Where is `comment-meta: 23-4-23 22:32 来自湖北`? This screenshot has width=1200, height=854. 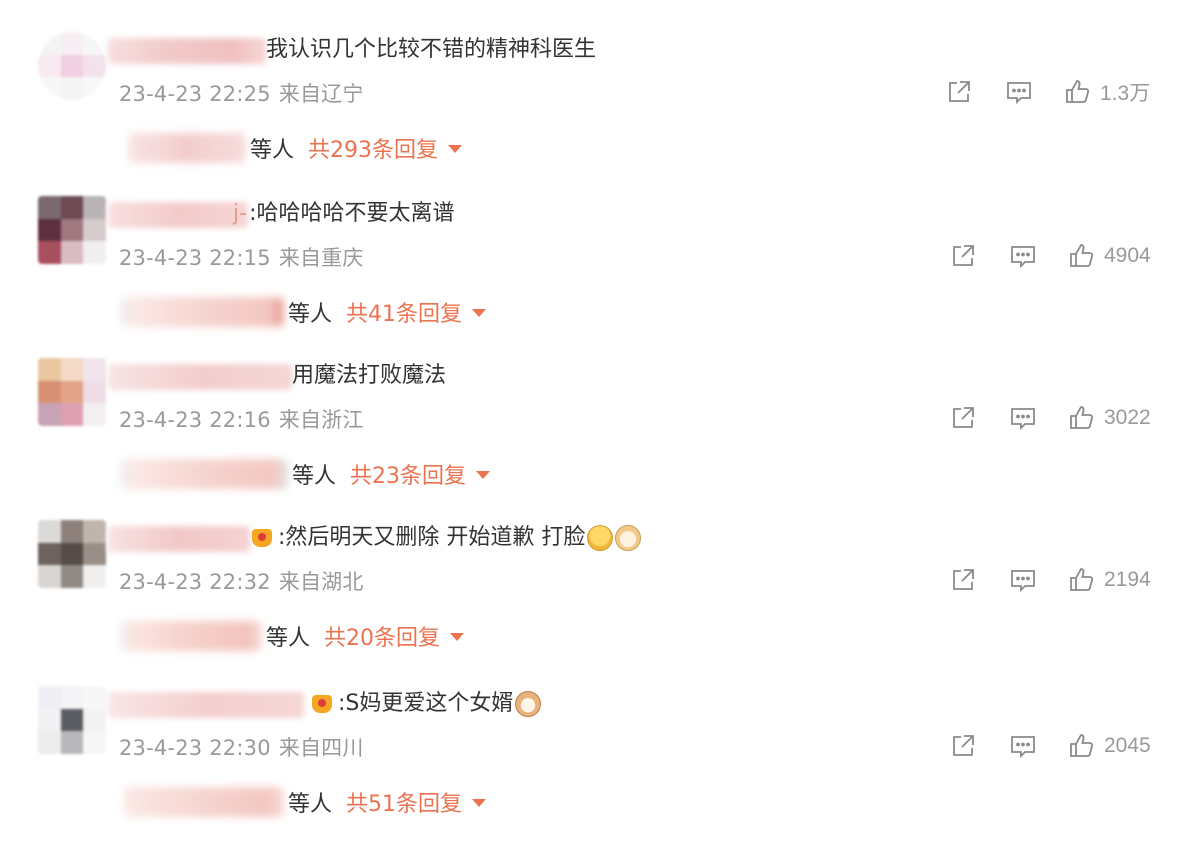 comment-meta: 23-4-23 22:32 来自湖北 is located at coordinates (241, 581).